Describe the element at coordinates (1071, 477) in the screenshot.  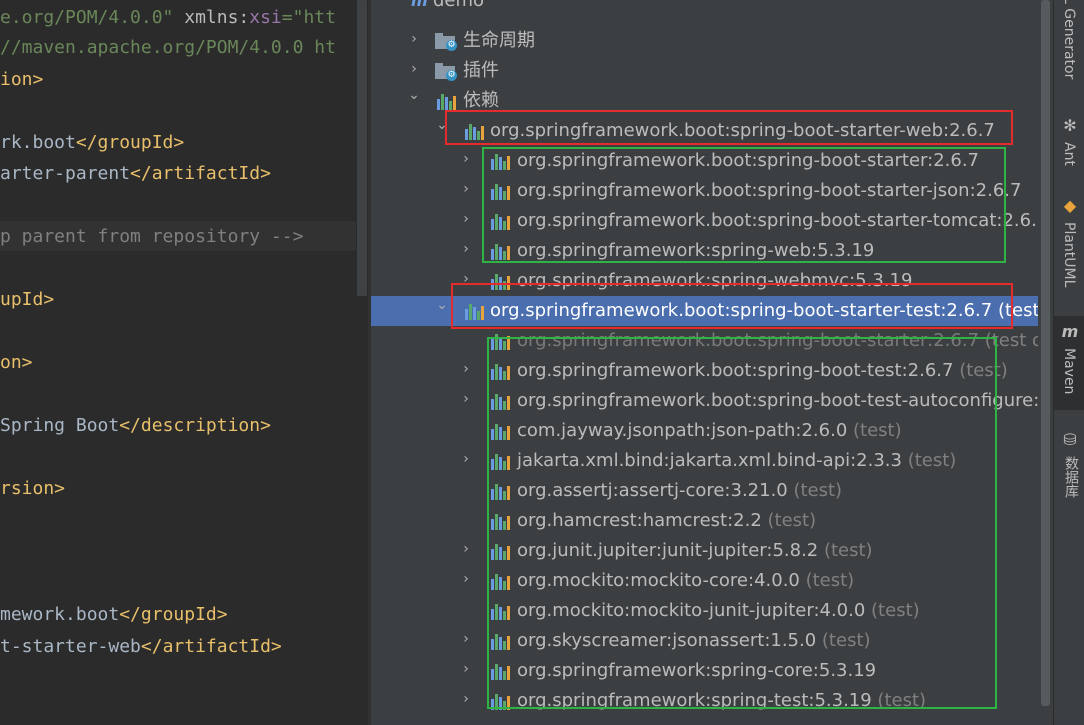
I see `tool-database-label: 数据库` at that location.